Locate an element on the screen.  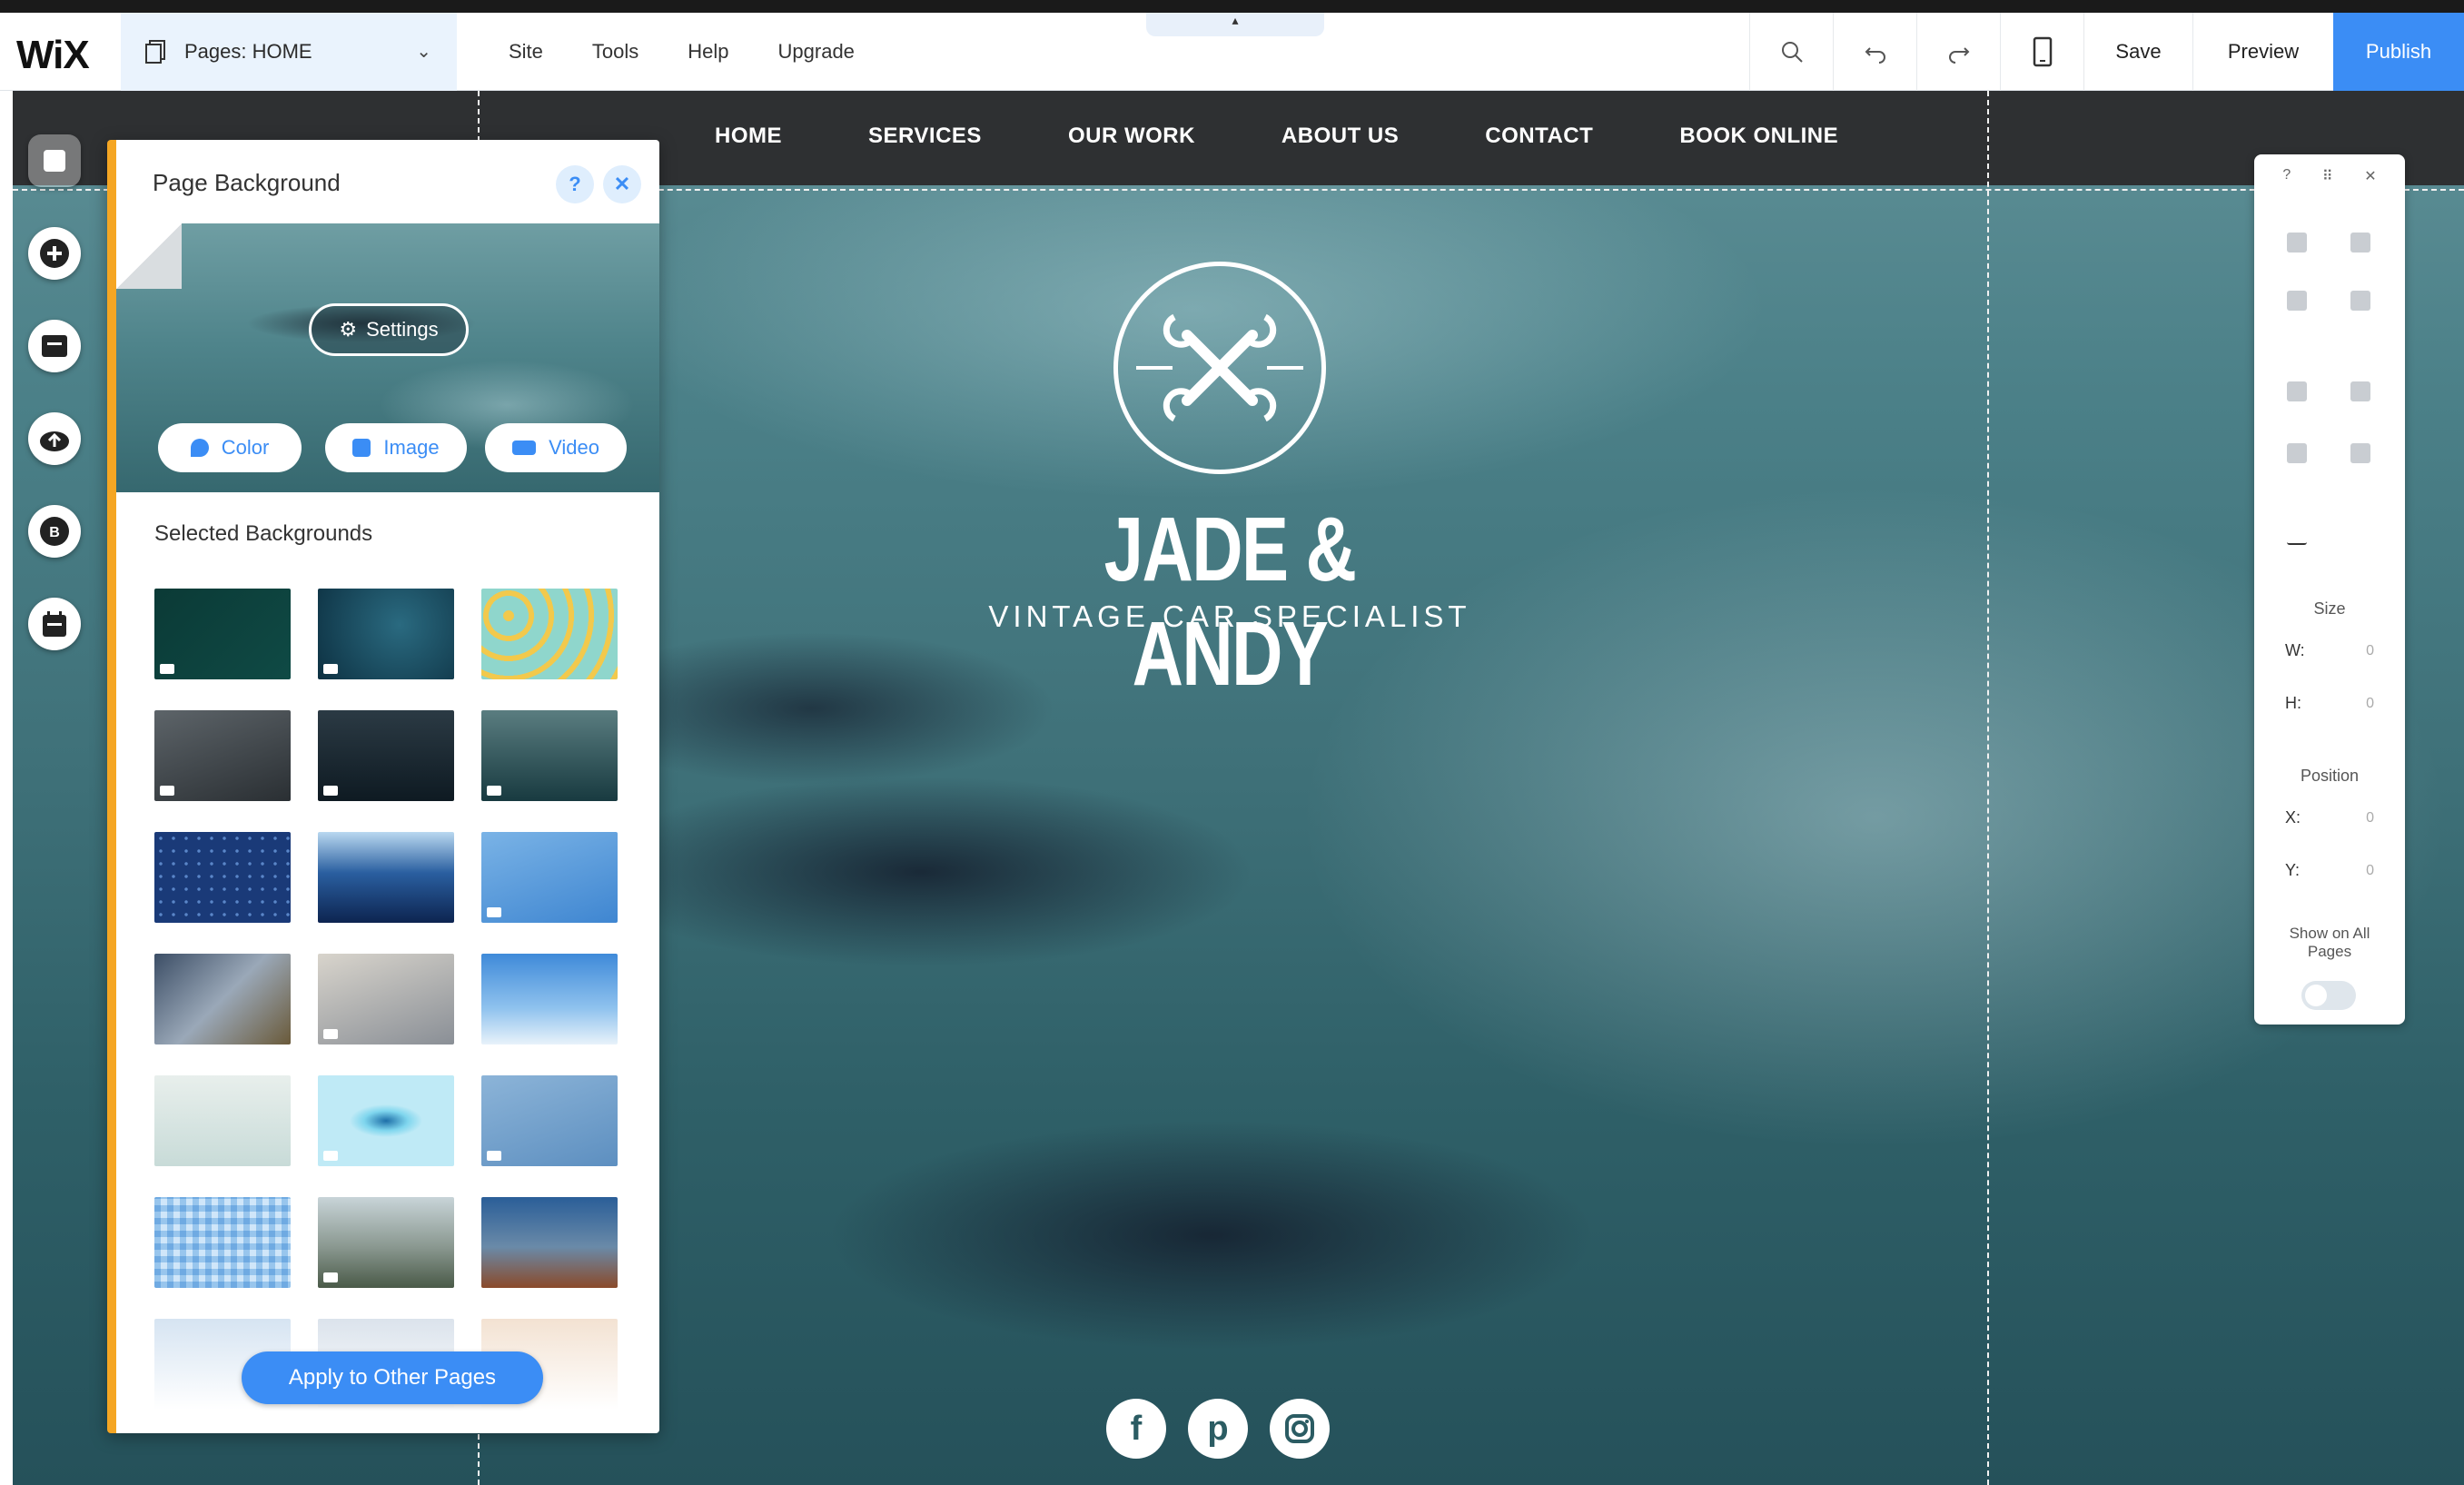
menu-tools: Tools is located at coordinates (615, 52).